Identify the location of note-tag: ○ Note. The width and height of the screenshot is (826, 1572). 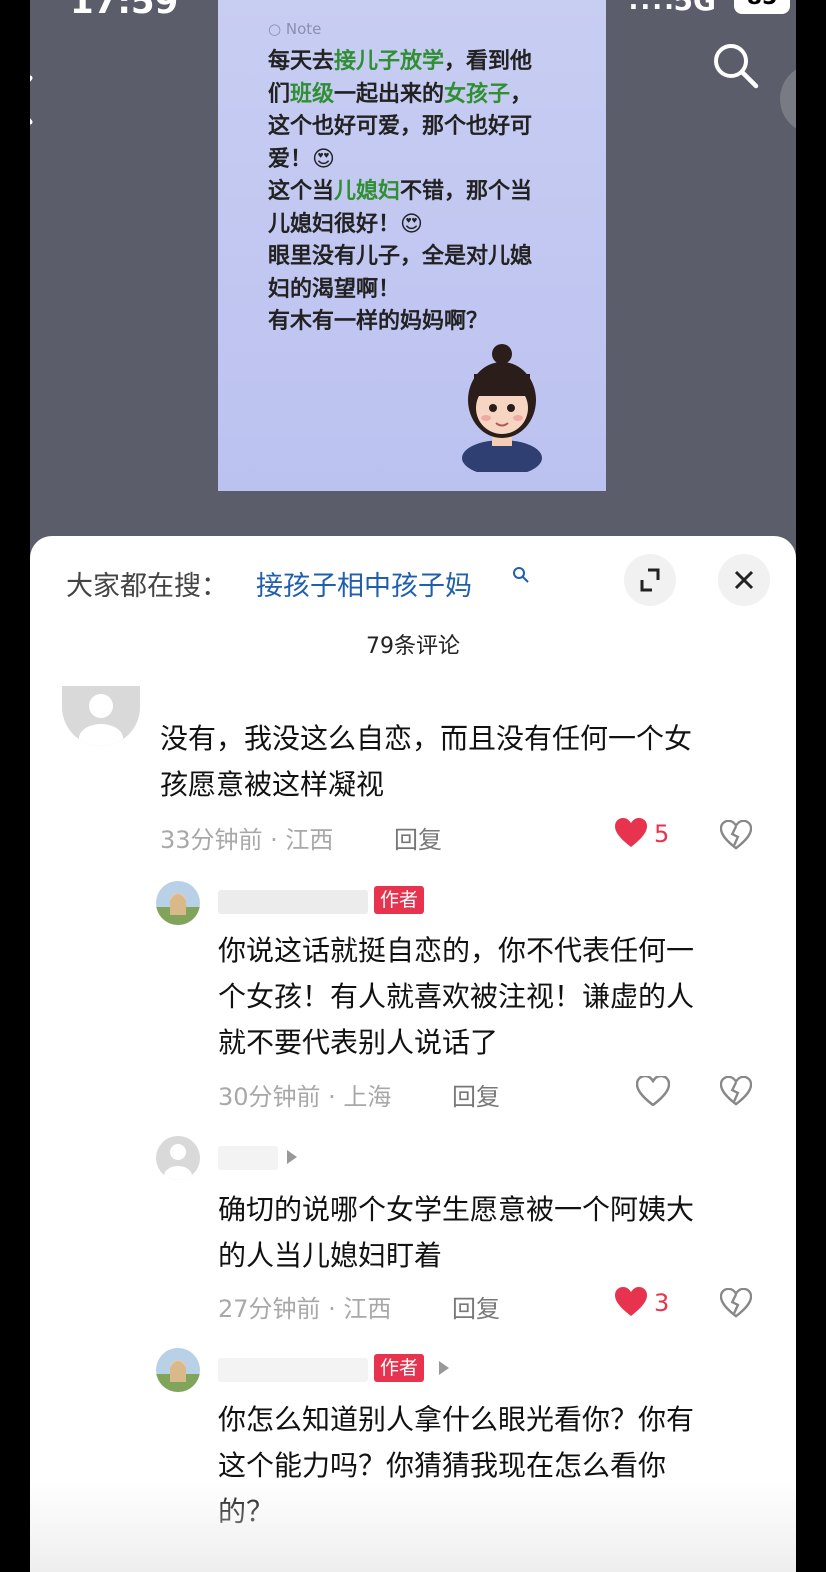
(295, 29).